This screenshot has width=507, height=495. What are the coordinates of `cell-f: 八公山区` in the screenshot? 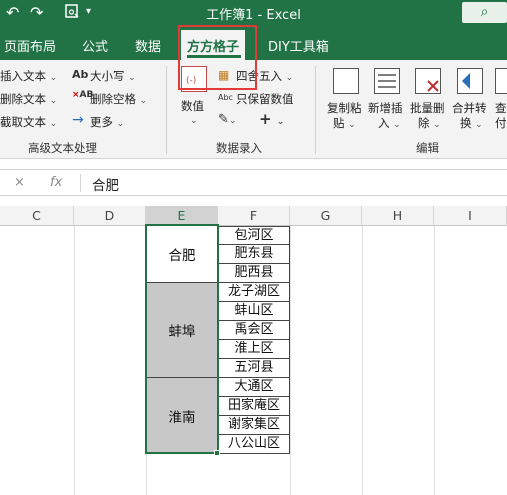 It's located at (254, 444).